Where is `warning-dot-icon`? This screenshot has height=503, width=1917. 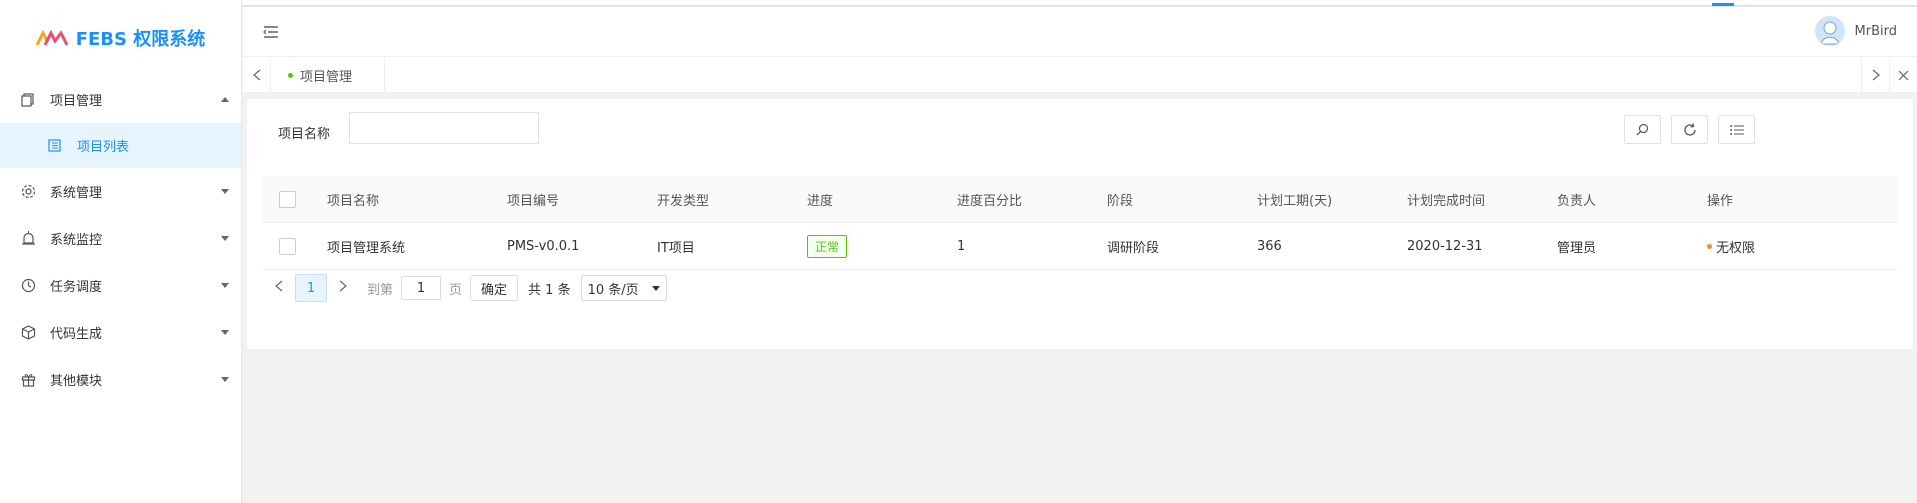 warning-dot-icon is located at coordinates (1709, 246).